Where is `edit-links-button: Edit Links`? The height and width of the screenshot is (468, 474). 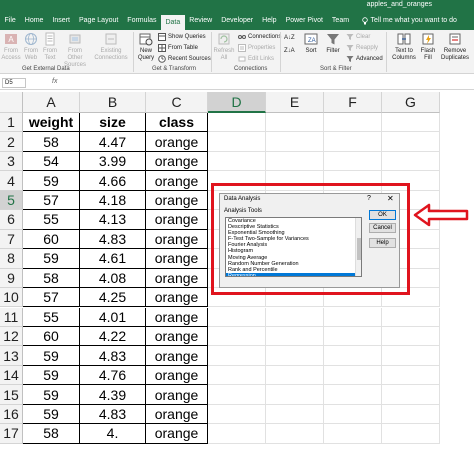
edit-links-button: Edit Links is located at coordinates (256, 59).